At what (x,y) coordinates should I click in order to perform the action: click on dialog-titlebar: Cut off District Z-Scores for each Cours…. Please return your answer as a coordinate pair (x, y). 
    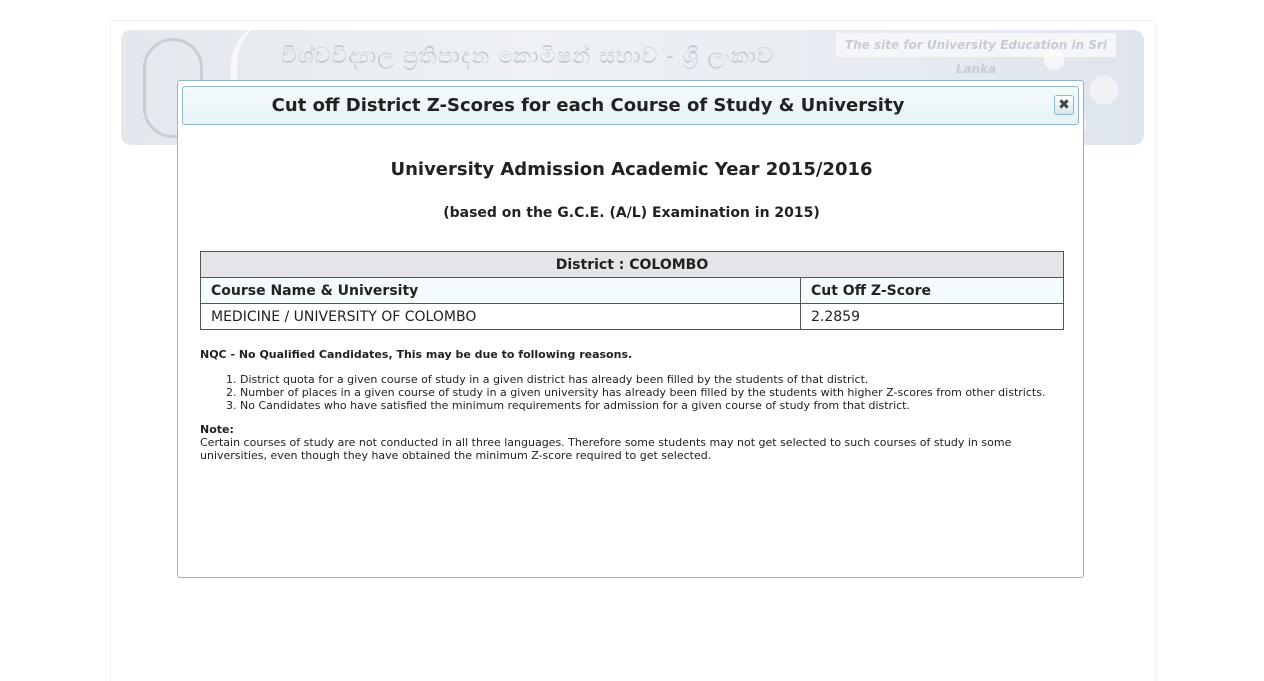
    Looking at the image, I should click on (630, 105).